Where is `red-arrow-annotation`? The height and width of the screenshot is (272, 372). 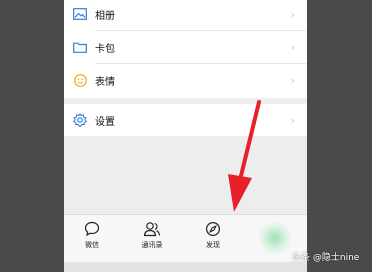
red-arrow-annotation is located at coordinates (244, 156).